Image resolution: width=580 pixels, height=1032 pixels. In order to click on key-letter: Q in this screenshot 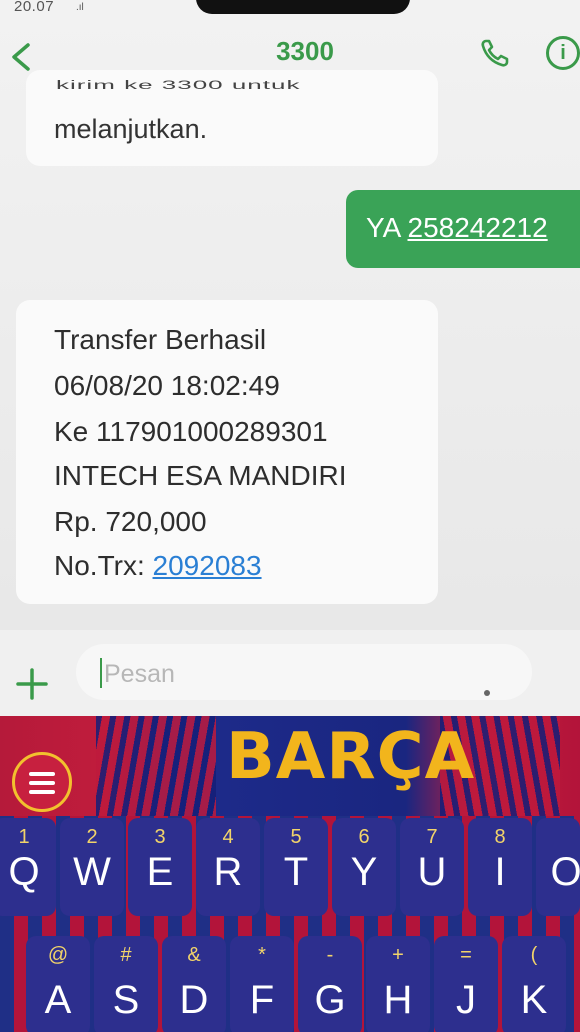, I will do `click(24, 872)`.